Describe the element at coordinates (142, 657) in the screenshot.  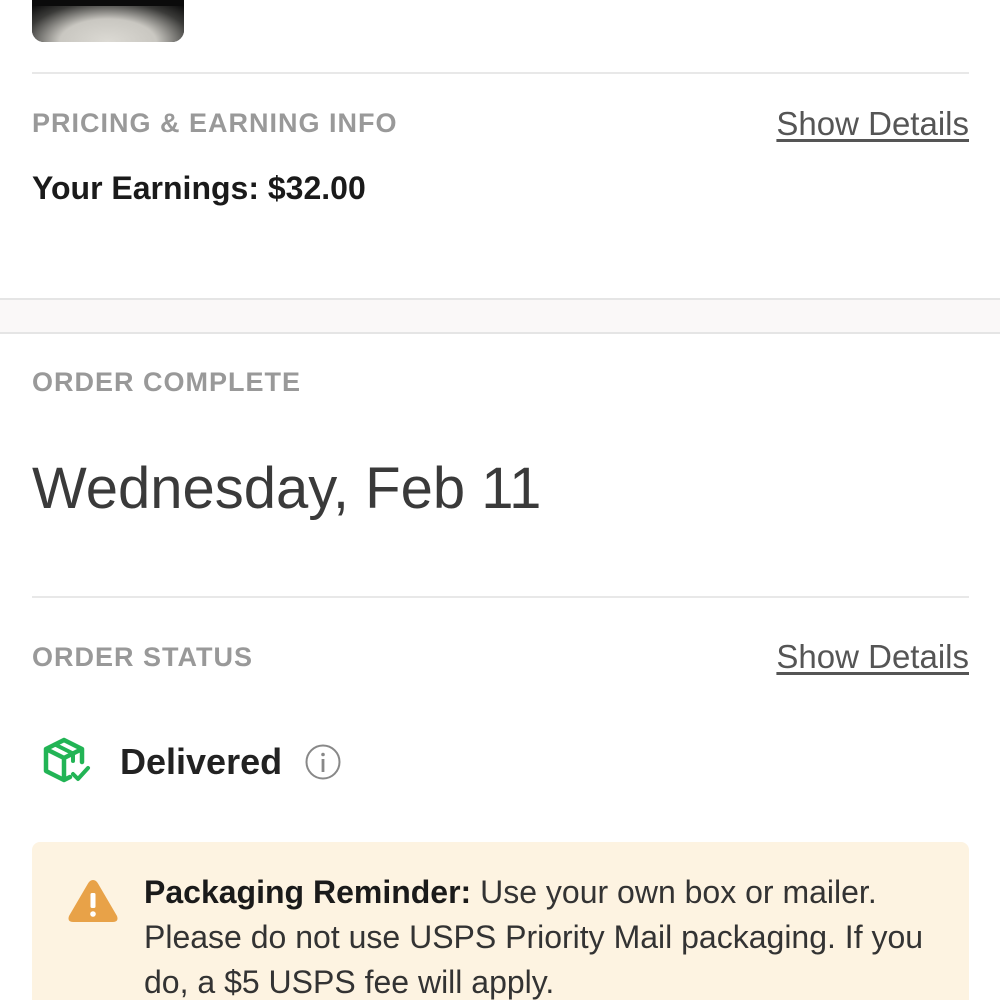
I see `order-status-label: ORDER STATUS` at that location.